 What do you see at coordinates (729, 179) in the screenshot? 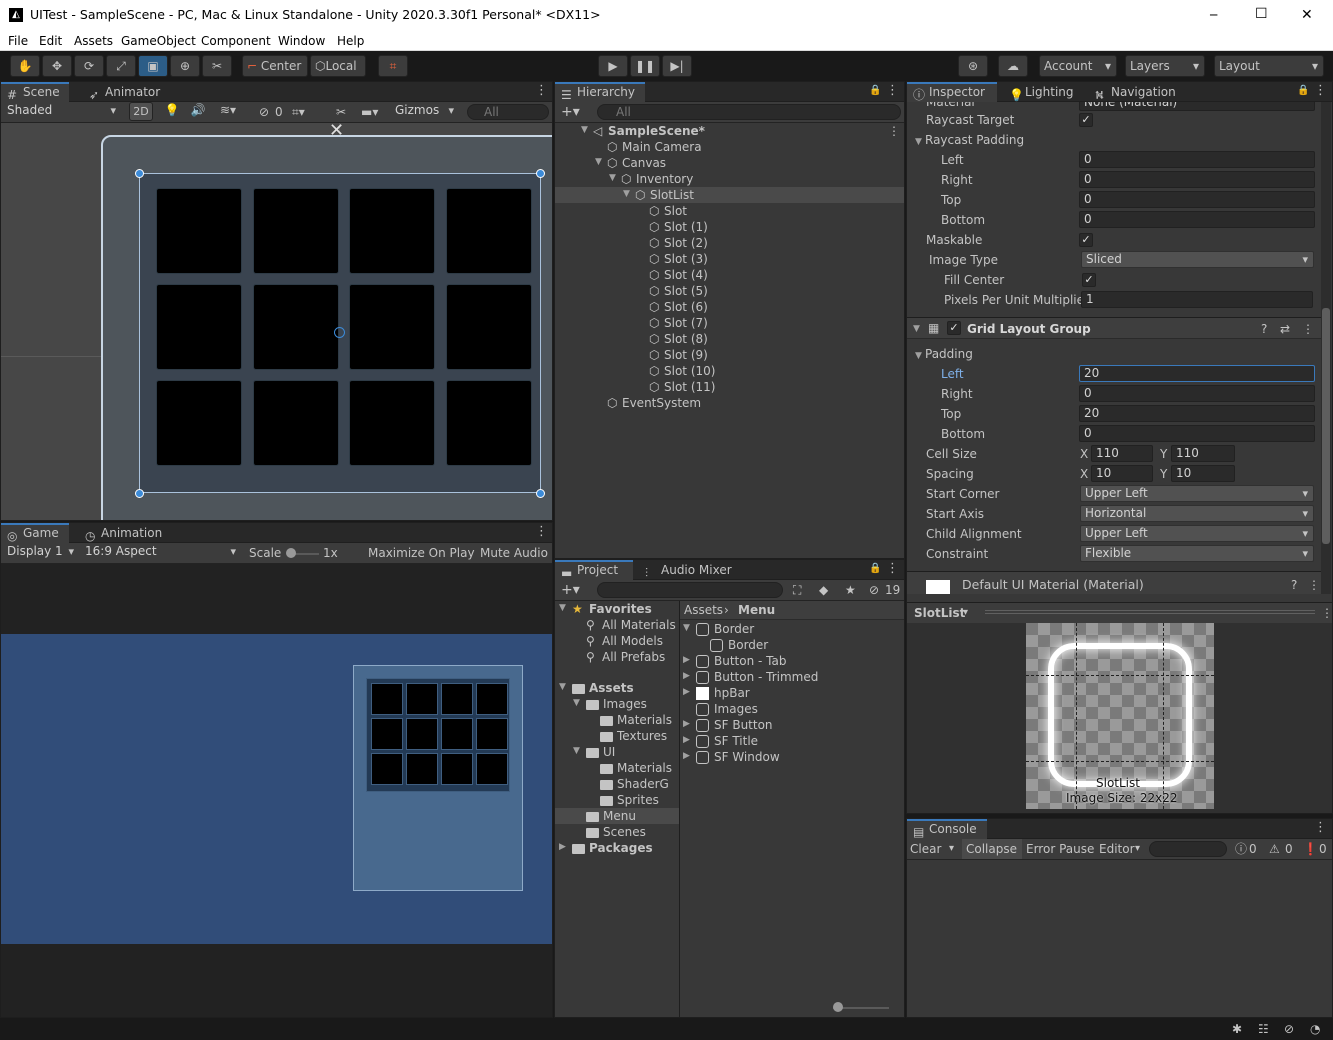
I see `hierarchy-item: ▼ ⬡ Inventory` at bounding box center [729, 179].